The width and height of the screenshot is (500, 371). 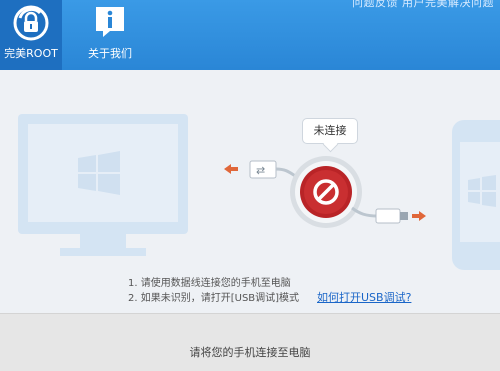 What do you see at coordinates (325, 192) in the screenshot?
I see `connection-graphic: ⇄` at bounding box center [325, 192].